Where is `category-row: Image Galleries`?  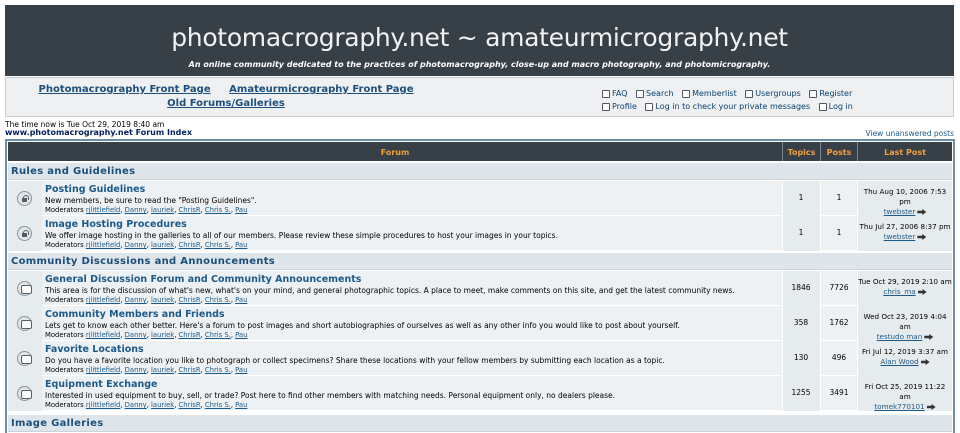 category-row: Image Galleries is located at coordinates (480, 423).